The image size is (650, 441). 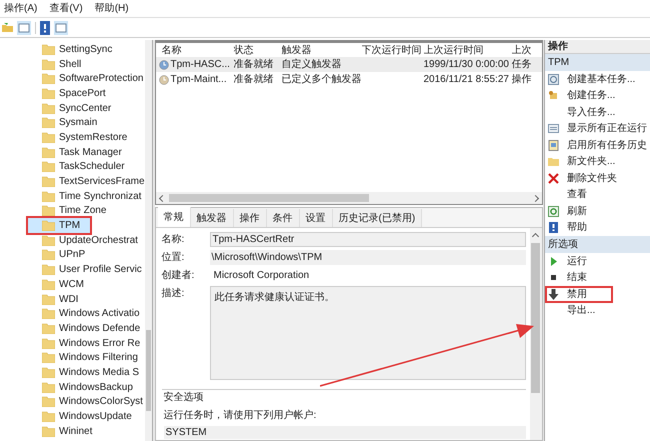 I want to click on tab: 操作, so click(x=250, y=218).